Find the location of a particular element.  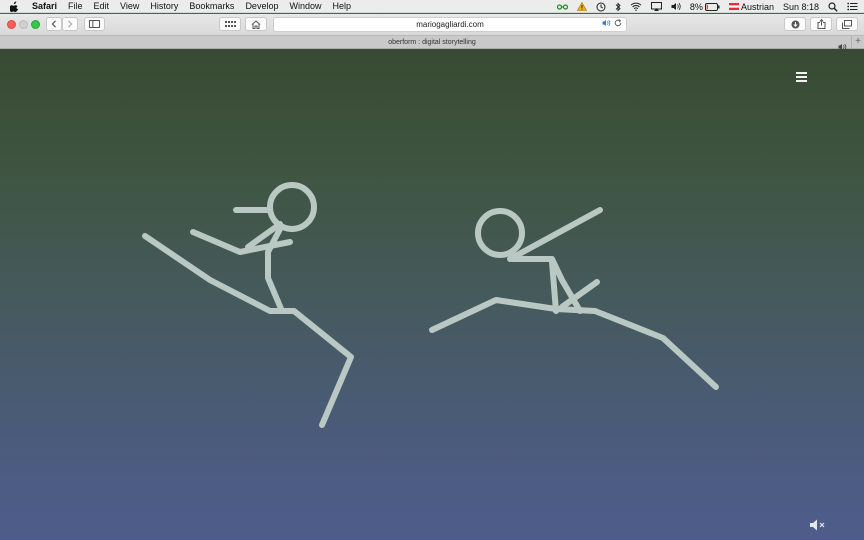

tab-settings-title: oberform : digital storytelling is located at coordinates (432, 42).